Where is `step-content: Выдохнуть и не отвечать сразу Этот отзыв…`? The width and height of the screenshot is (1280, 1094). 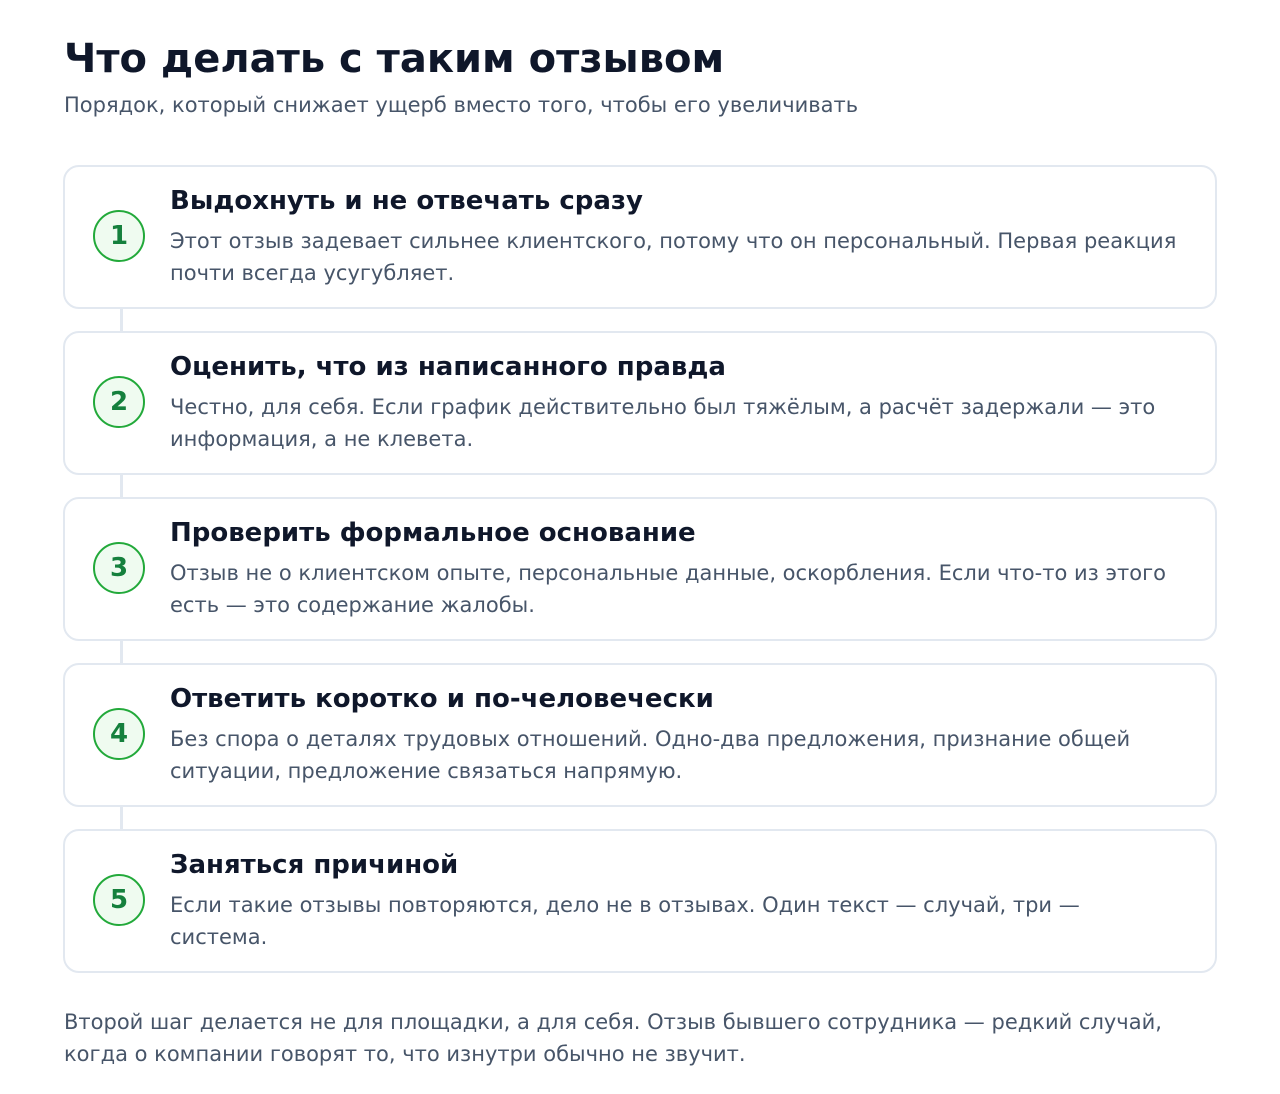 step-content: Выдохнуть и не отвечать сразу Этот отзыв… is located at coordinates (675, 236).